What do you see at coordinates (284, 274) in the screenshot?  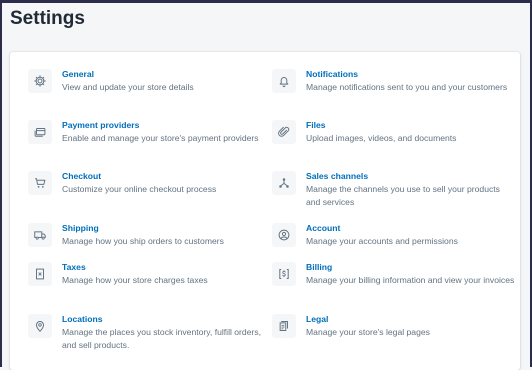 I see `dollar-bill-icon` at bounding box center [284, 274].